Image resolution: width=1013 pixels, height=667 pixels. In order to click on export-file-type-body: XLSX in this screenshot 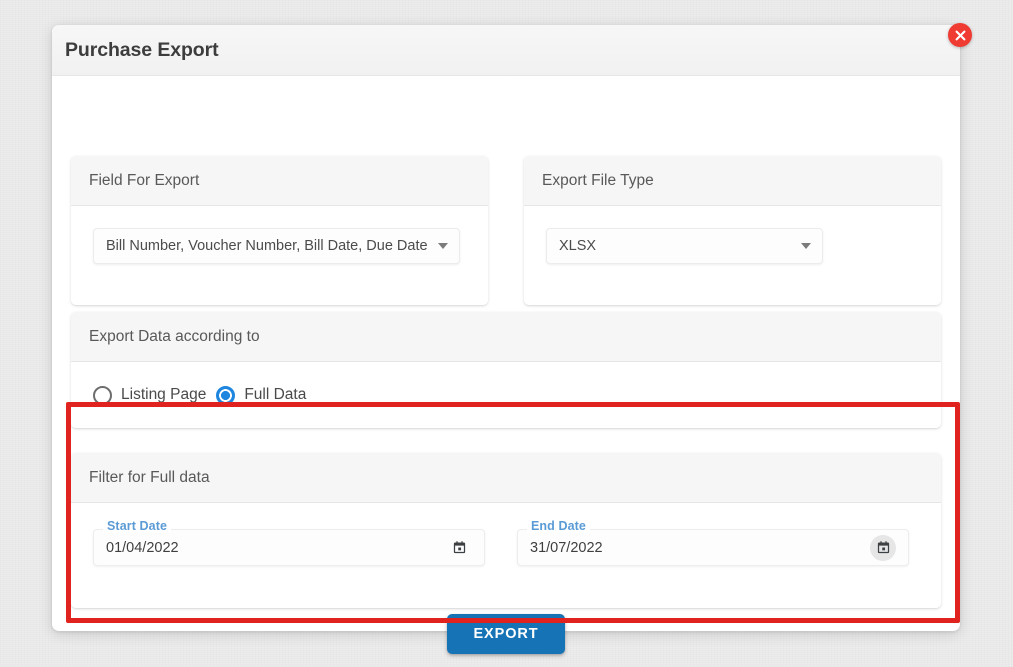, I will do `click(732, 255)`.